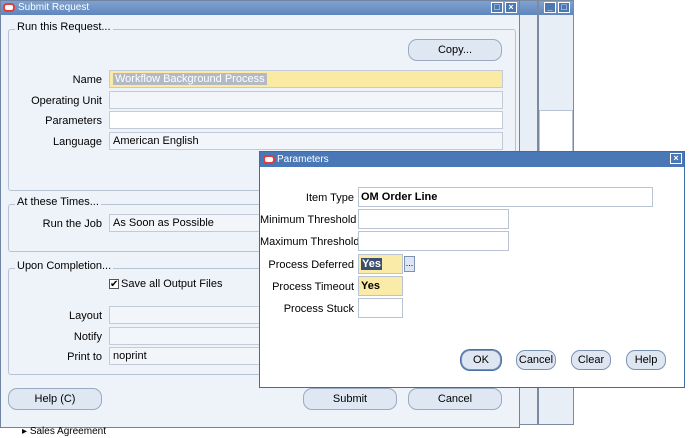  What do you see at coordinates (303, 159) in the screenshot?
I see `parameters-title: Parameters` at bounding box center [303, 159].